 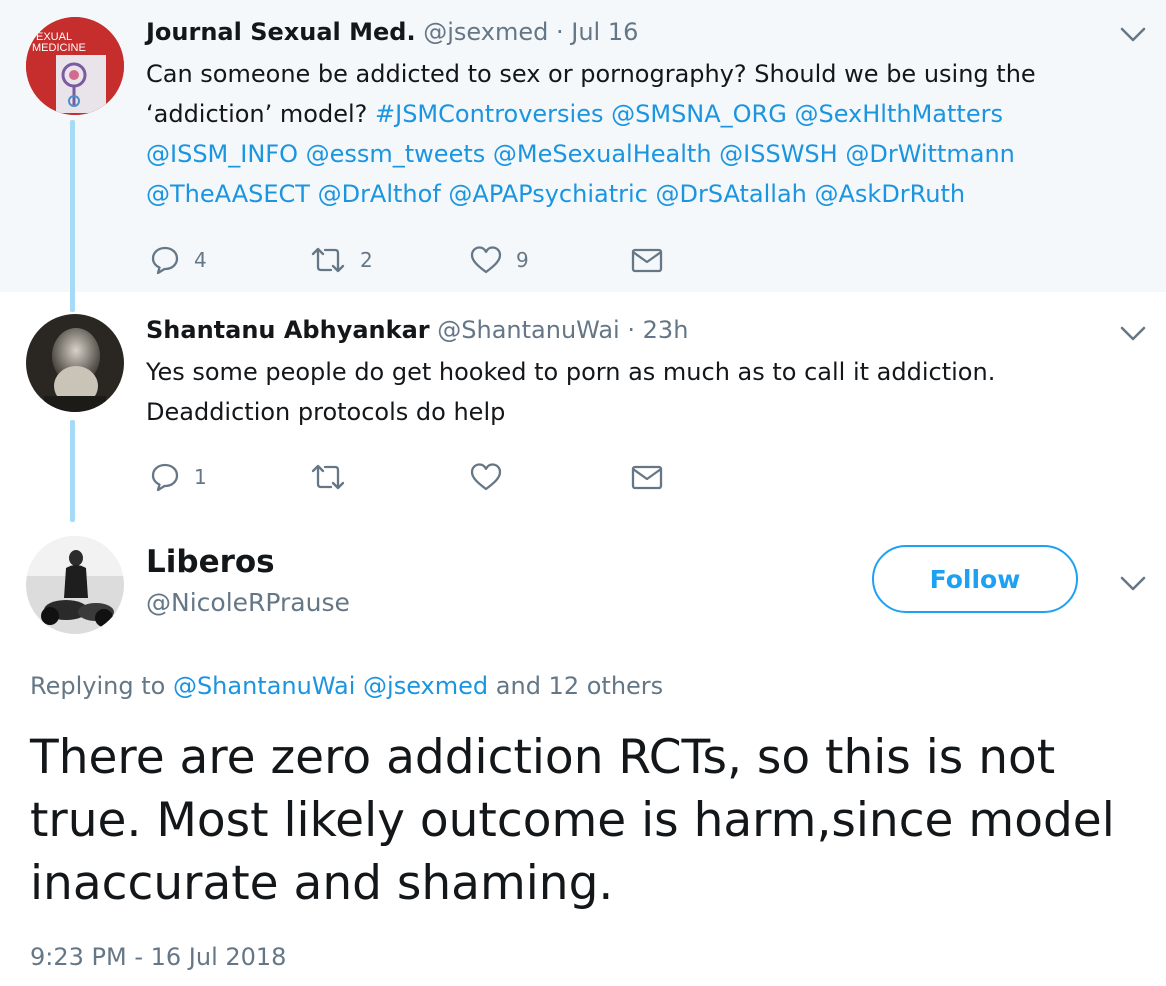 What do you see at coordinates (975, 579) in the screenshot?
I see `follow-button: Follow` at bounding box center [975, 579].